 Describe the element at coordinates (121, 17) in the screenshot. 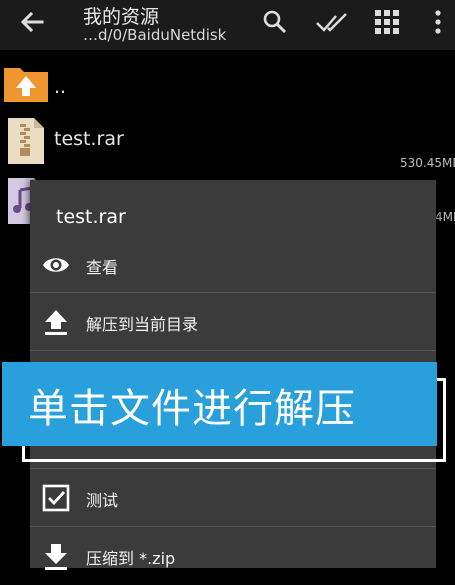

I see `page-title: 我的资源` at that location.